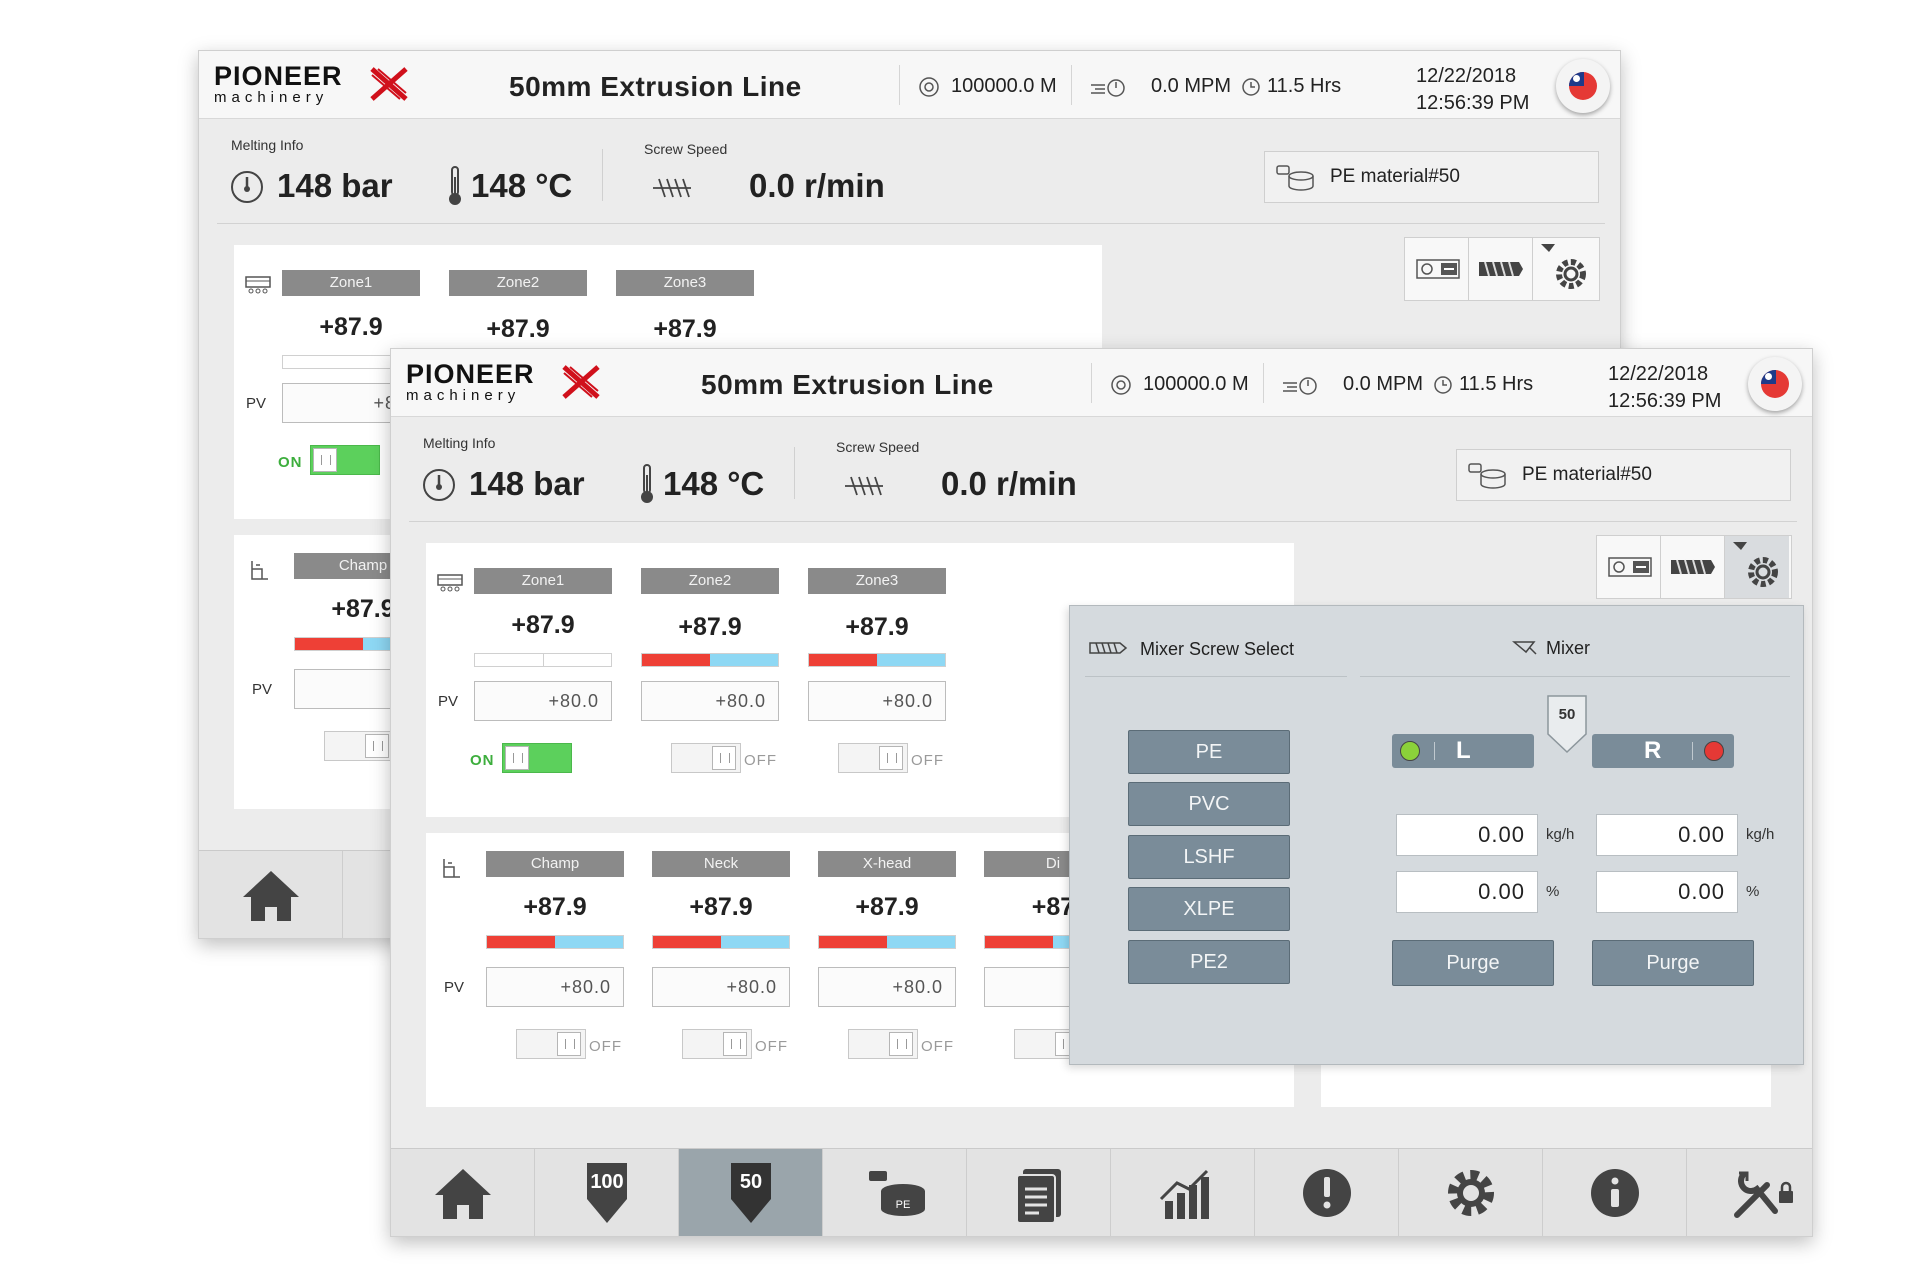 Image resolution: width=1920 pixels, height=1280 pixels. Describe the element at coordinates (1663, 751) in the screenshot. I see `mixer-right-switch: R` at that location.